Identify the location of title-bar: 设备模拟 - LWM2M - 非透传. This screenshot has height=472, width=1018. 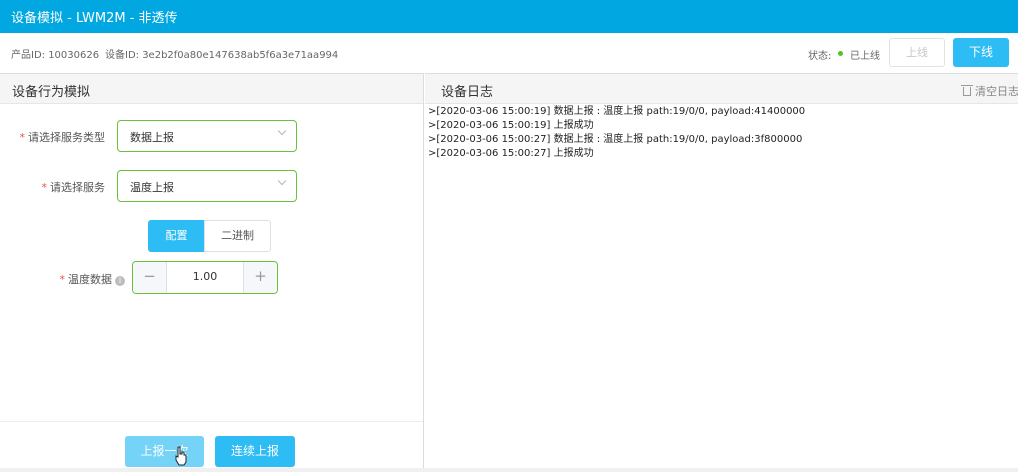
(509, 16).